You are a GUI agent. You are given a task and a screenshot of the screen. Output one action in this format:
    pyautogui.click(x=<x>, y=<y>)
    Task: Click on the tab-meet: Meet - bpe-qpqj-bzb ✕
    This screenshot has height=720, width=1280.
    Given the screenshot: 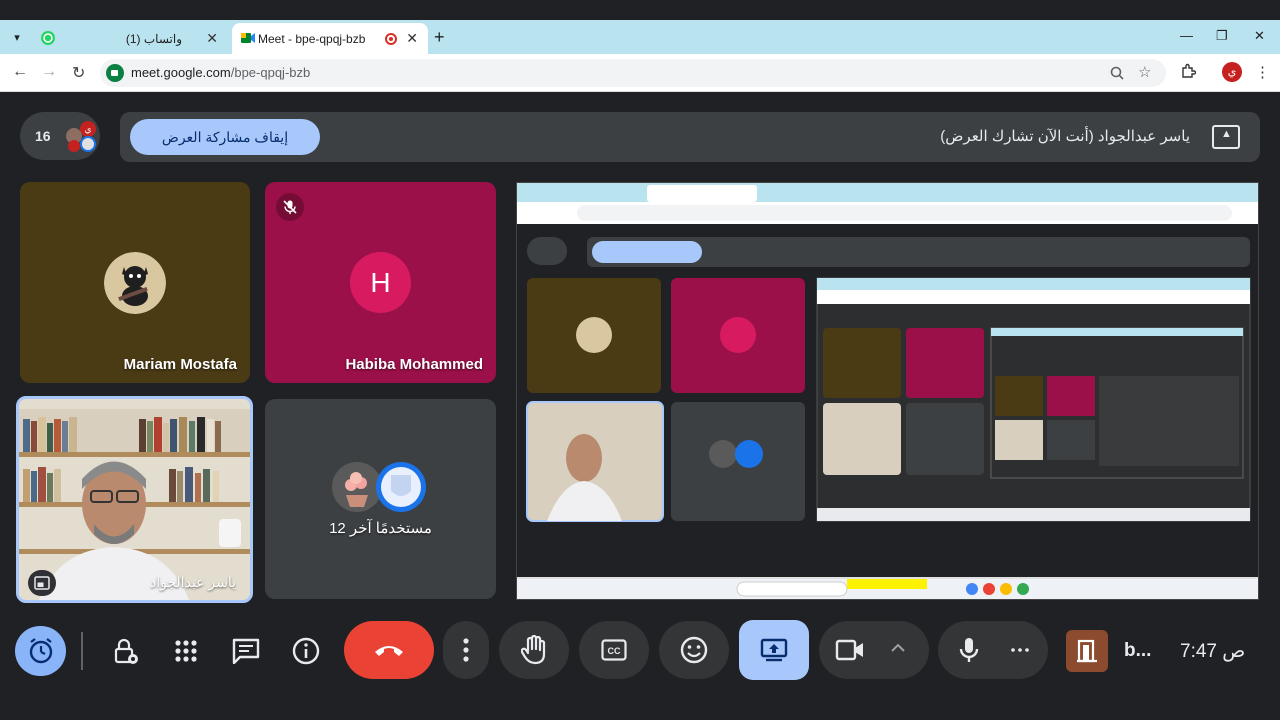 What is the action you would take?
    pyautogui.click(x=330, y=38)
    